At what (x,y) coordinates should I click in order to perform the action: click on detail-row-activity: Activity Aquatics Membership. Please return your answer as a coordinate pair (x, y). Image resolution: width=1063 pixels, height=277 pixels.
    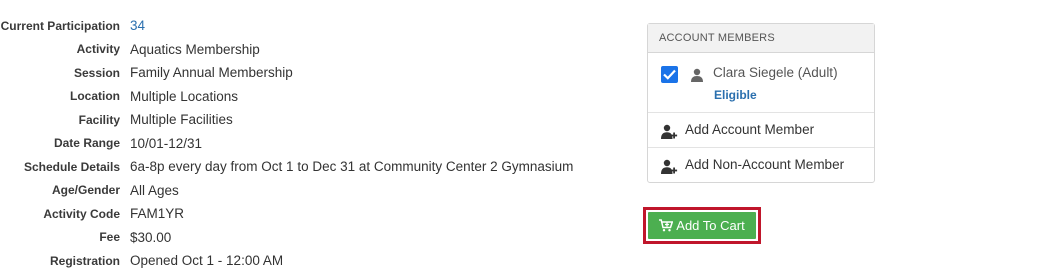
    Looking at the image, I should click on (286, 50).